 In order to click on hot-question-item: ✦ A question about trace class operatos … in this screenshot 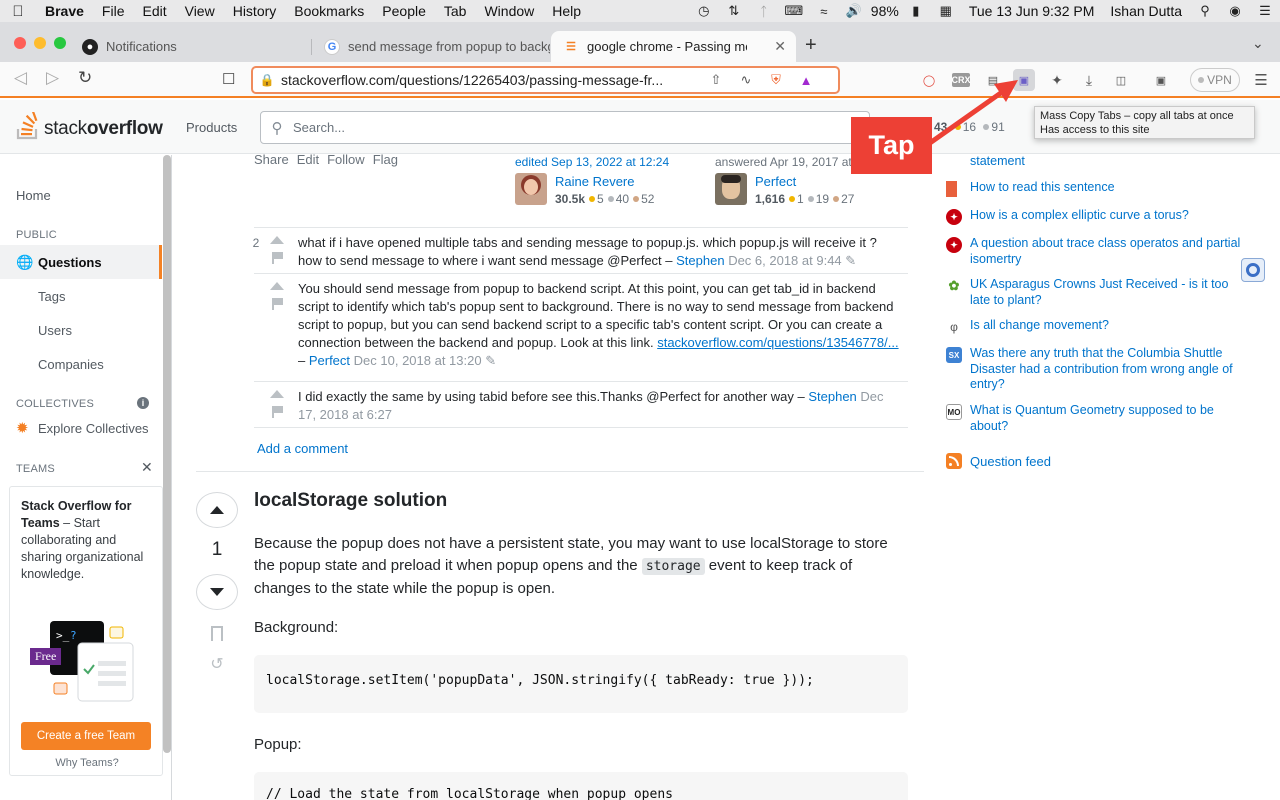, I will do `click(1093, 251)`.